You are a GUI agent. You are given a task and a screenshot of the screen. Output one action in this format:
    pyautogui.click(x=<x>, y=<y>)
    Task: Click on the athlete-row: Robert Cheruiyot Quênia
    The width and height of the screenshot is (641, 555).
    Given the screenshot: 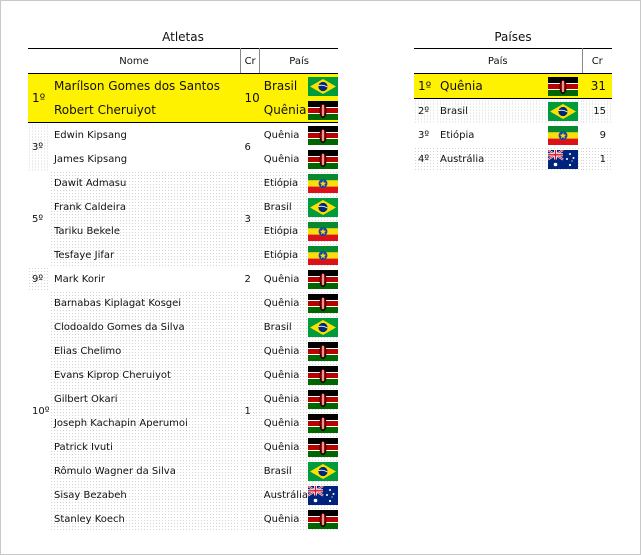 What is the action you would take?
    pyautogui.click(x=183, y=110)
    